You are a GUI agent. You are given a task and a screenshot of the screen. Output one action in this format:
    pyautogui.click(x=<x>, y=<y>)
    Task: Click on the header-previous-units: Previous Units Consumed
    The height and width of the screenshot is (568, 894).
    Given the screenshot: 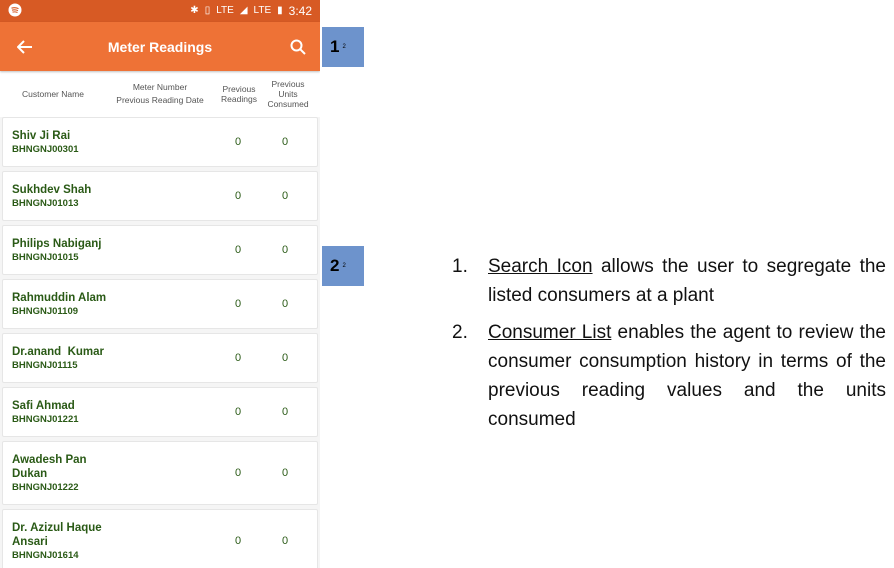 What is the action you would take?
    pyautogui.click(x=288, y=94)
    